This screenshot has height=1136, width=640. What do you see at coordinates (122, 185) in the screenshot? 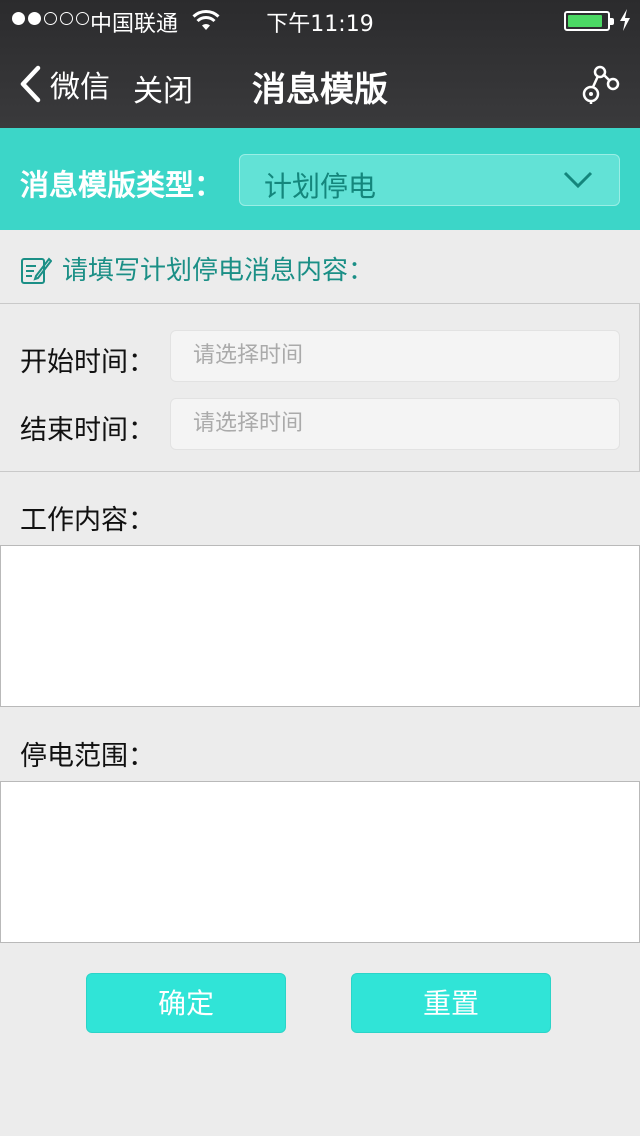
I see `template-type-label: 消息模版类型：` at bounding box center [122, 185].